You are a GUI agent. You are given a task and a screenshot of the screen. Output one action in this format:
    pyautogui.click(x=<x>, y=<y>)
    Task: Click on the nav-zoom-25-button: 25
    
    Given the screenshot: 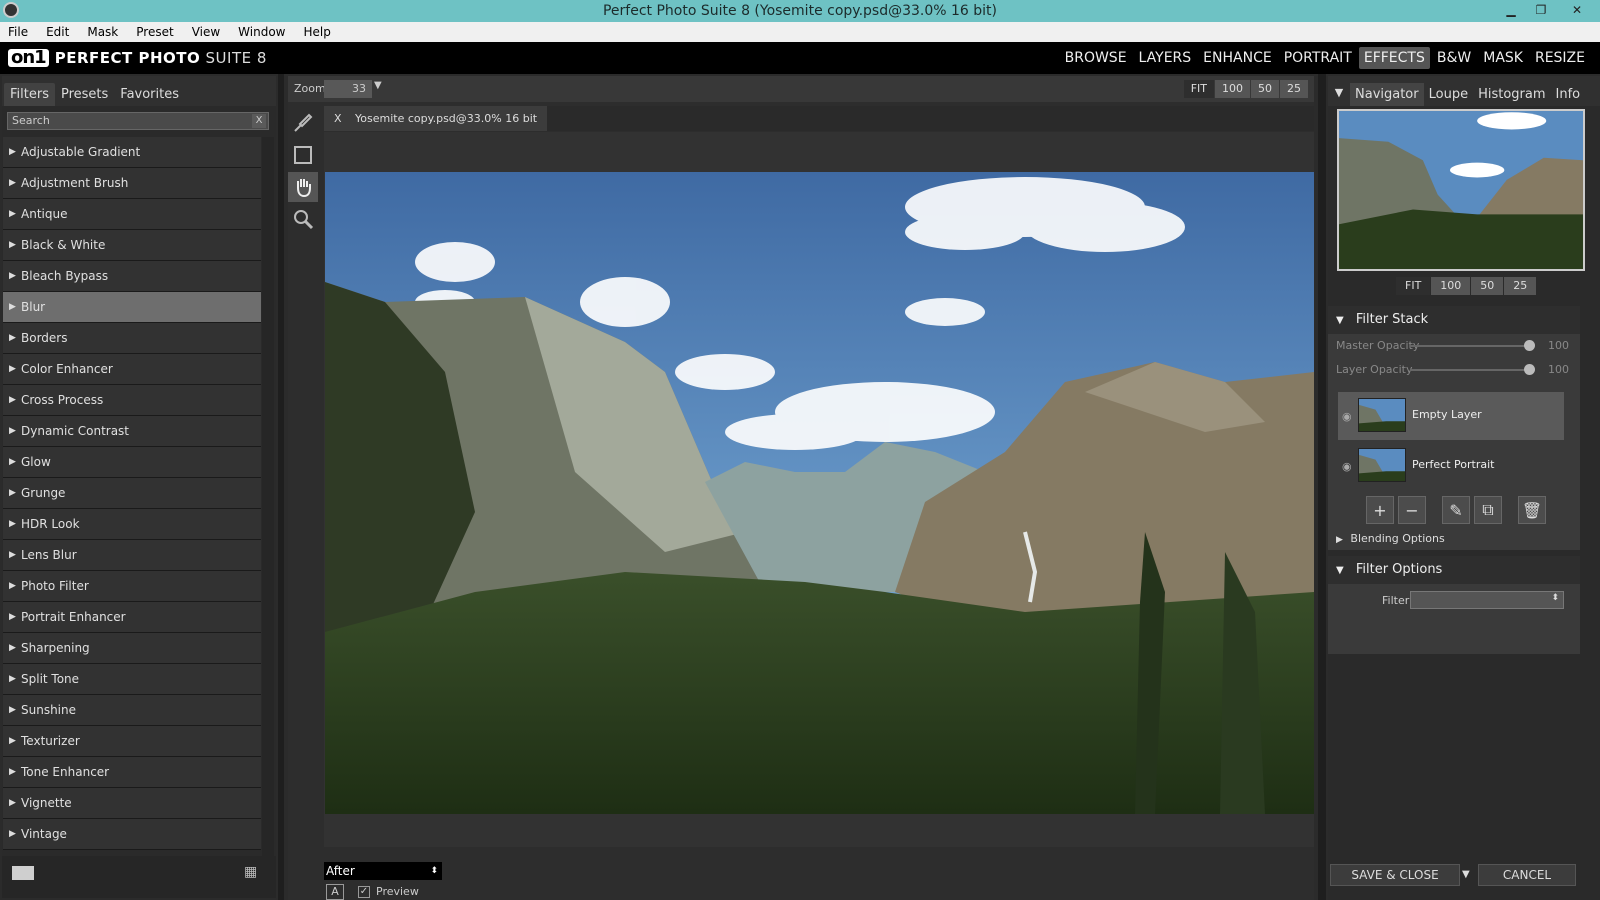 What is the action you would take?
    pyautogui.click(x=1520, y=286)
    